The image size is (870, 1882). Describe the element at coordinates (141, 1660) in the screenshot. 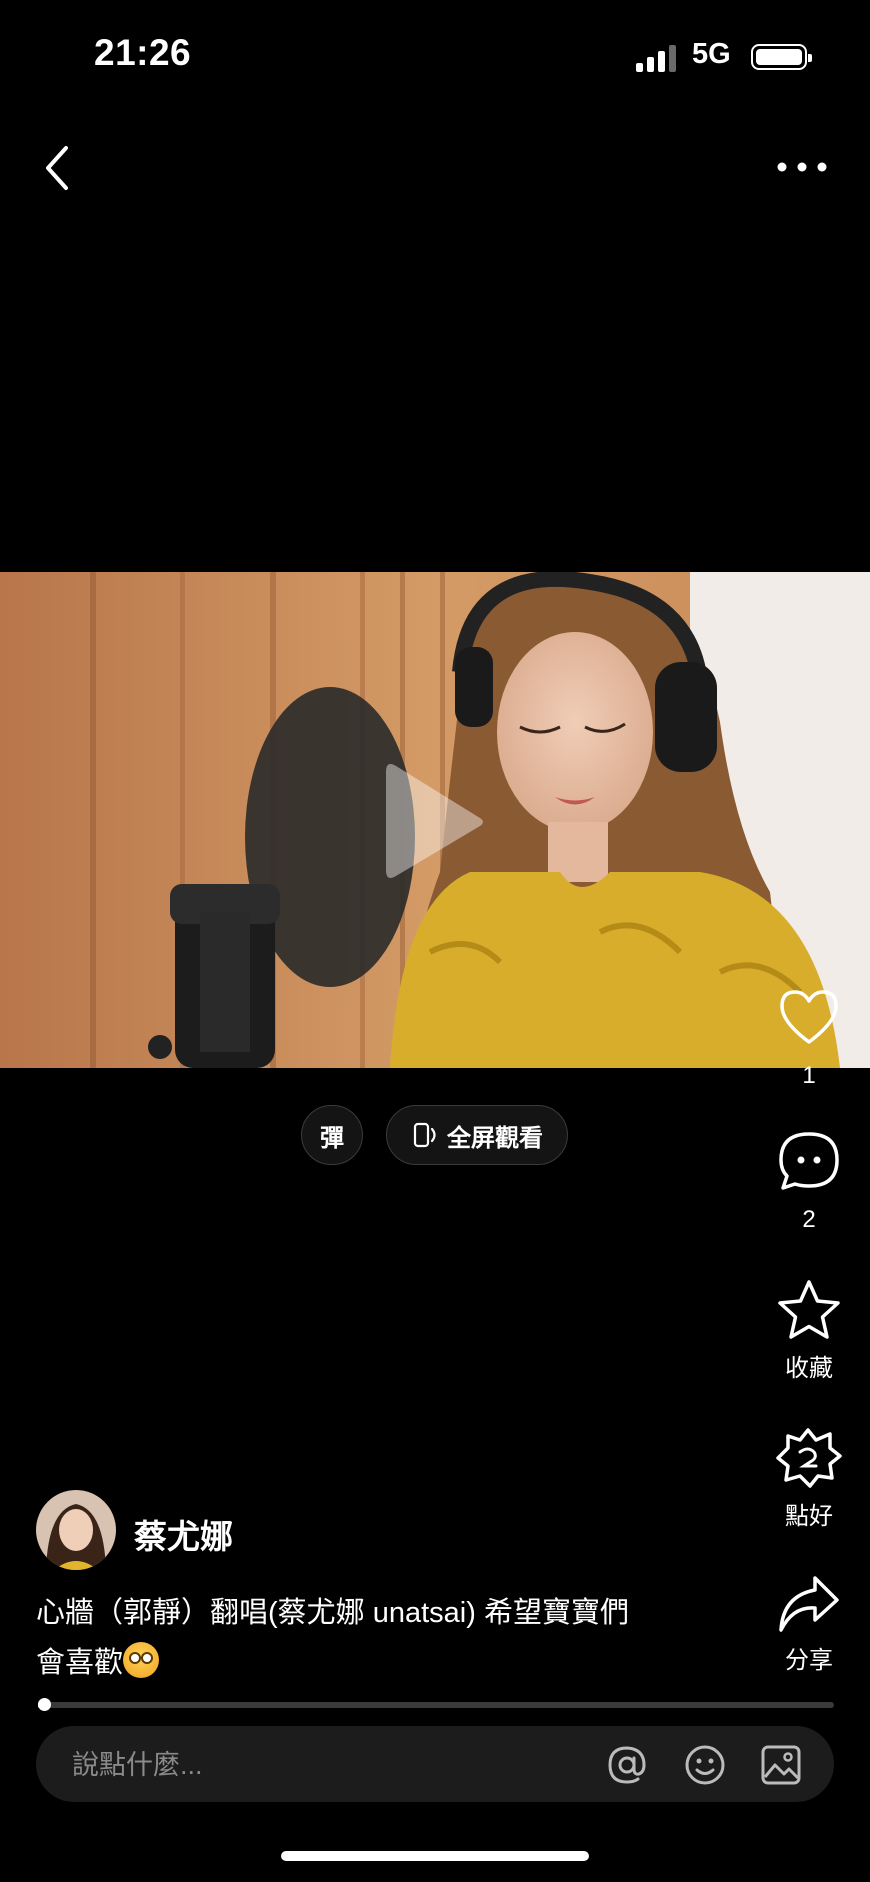

I see `flushed-emoji-icon` at that location.